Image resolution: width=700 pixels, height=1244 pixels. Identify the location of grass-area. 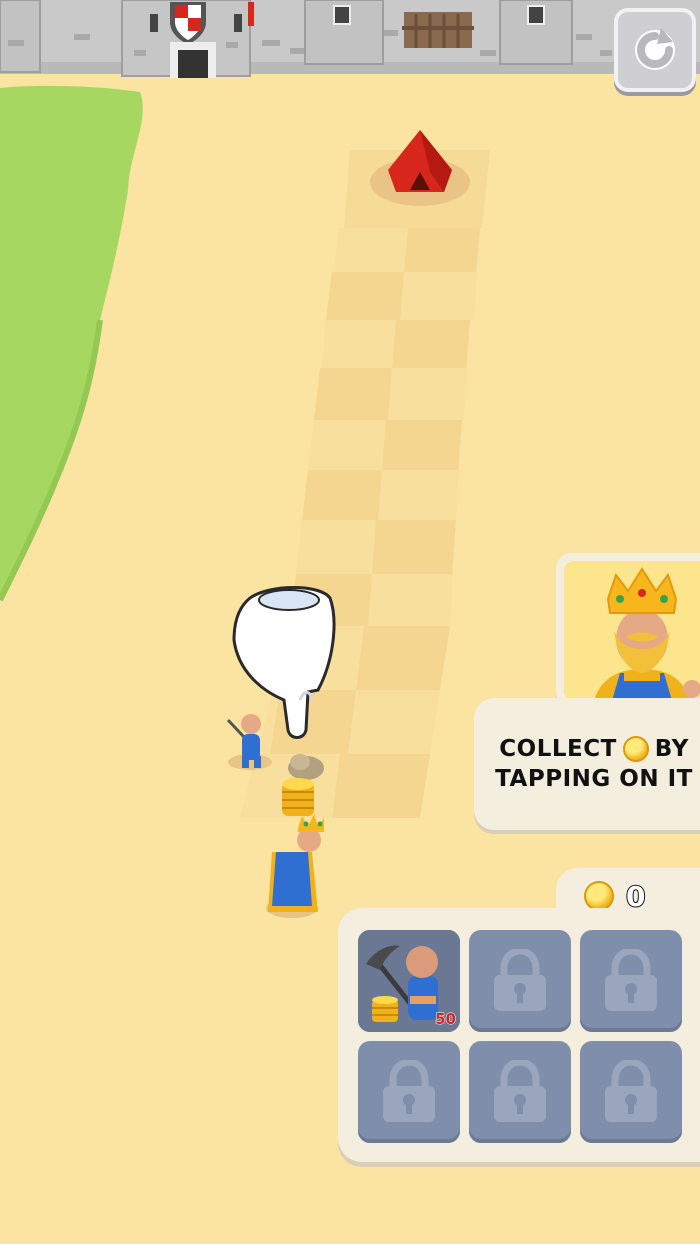
(71, 343).